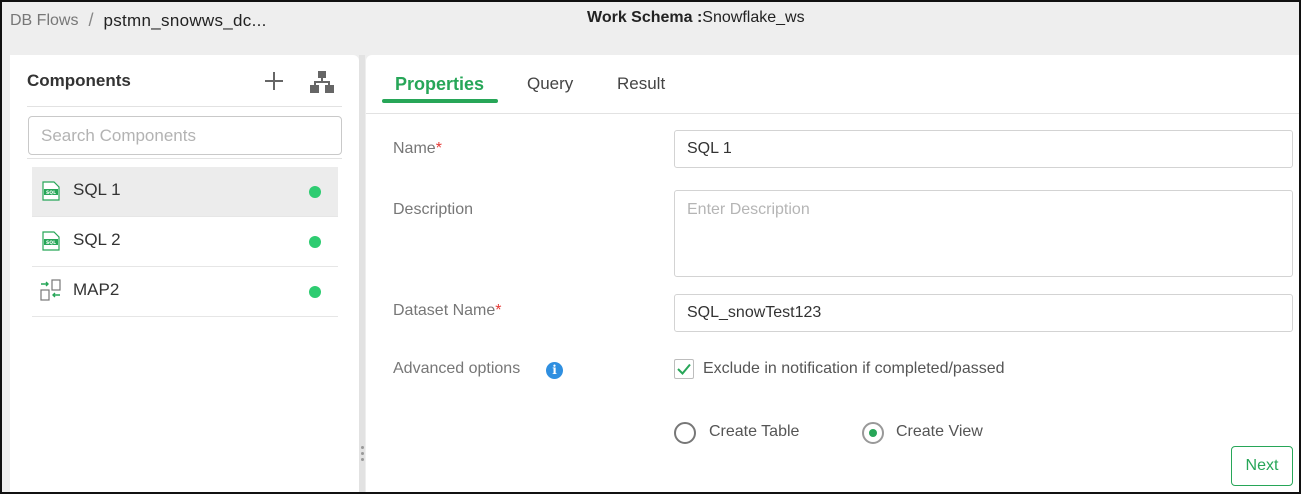 Image resolution: width=1301 pixels, height=494 pixels. Describe the element at coordinates (753, 17) in the screenshot. I see `work-schema-value: Snowflake_ws` at that location.